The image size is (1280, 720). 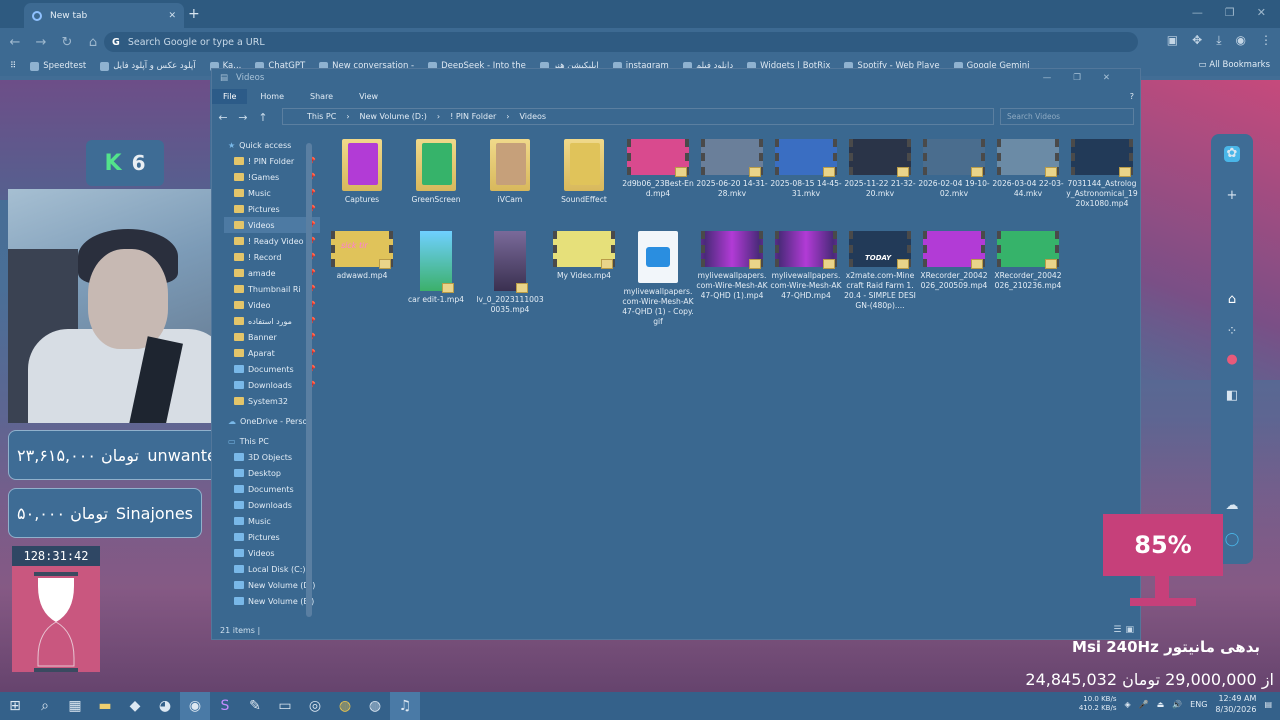 What do you see at coordinates (1028, 169) in the screenshot?
I see `file-item: 2026-03-04 22-03-44.mkv` at bounding box center [1028, 169].